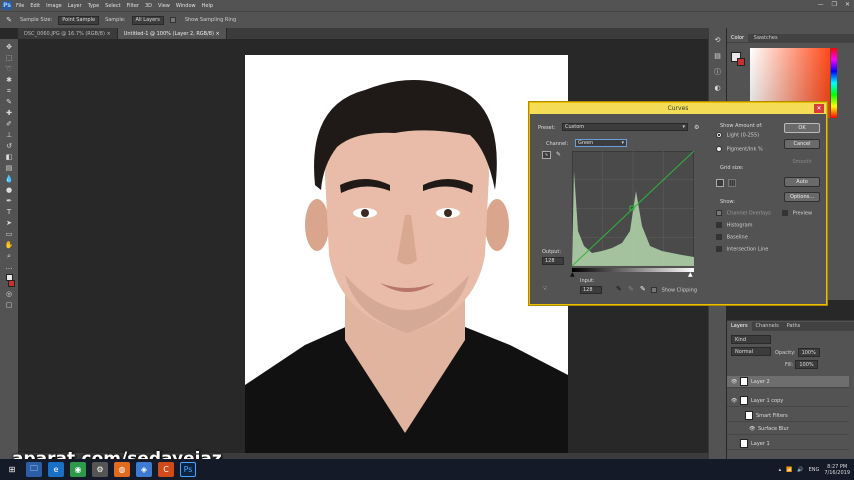 This screenshot has height=480, width=854. What do you see at coordinates (68, 33) in the screenshot?
I see `tab-dsc0060: DSC_0060.JPG @ 16.7% (RGB/8) ×` at bounding box center [68, 33].